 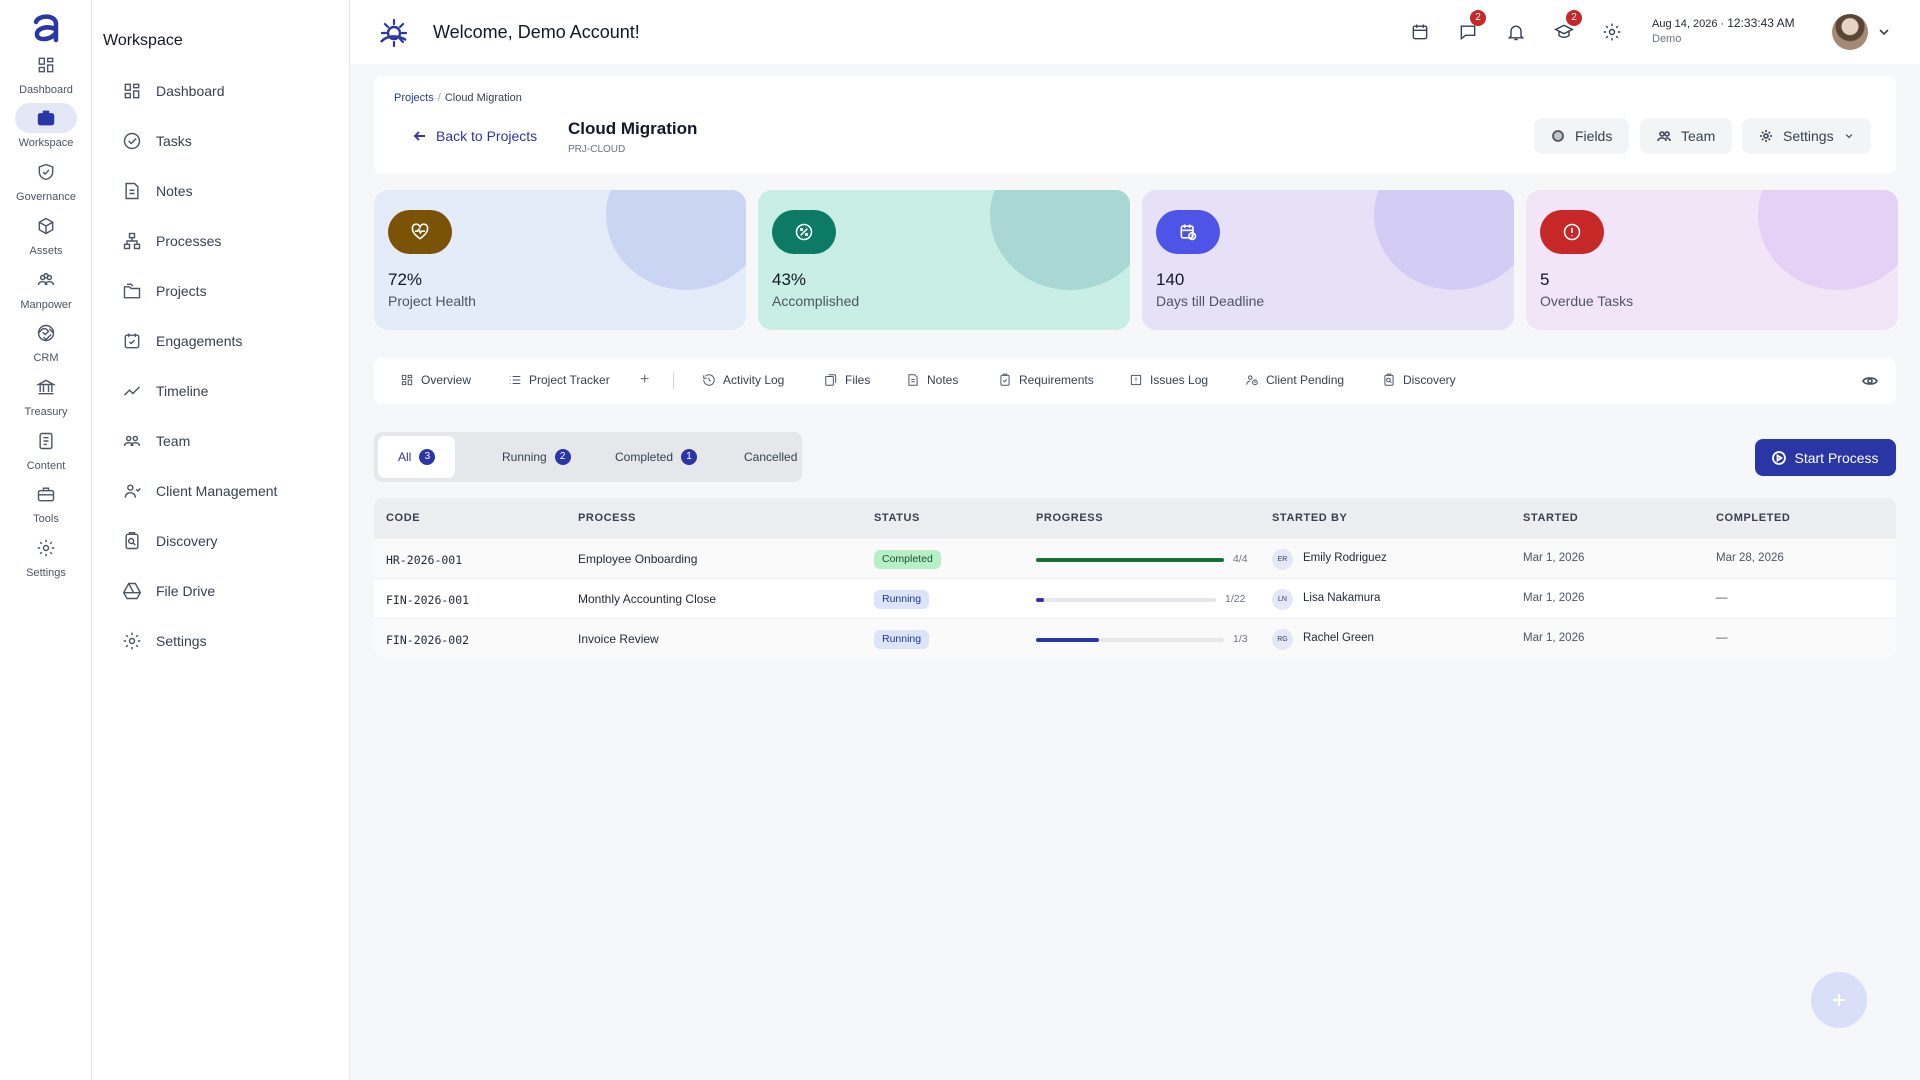 I want to click on column-header: STARTED BY, so click(x=1309, y=518).